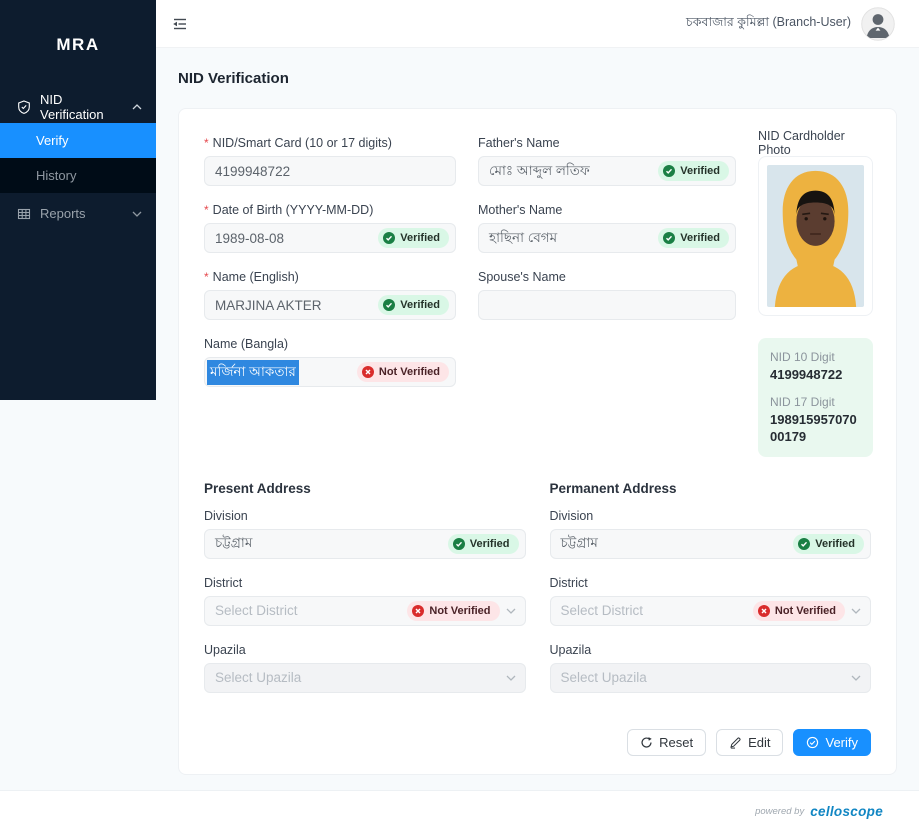 Image resolution: width=919 pixels, height=832 pixels. What do you see at coordinates (846, 811) in the screenshot?
I see `celloscope-logo: celloscope` at bounding box center [846, 811].